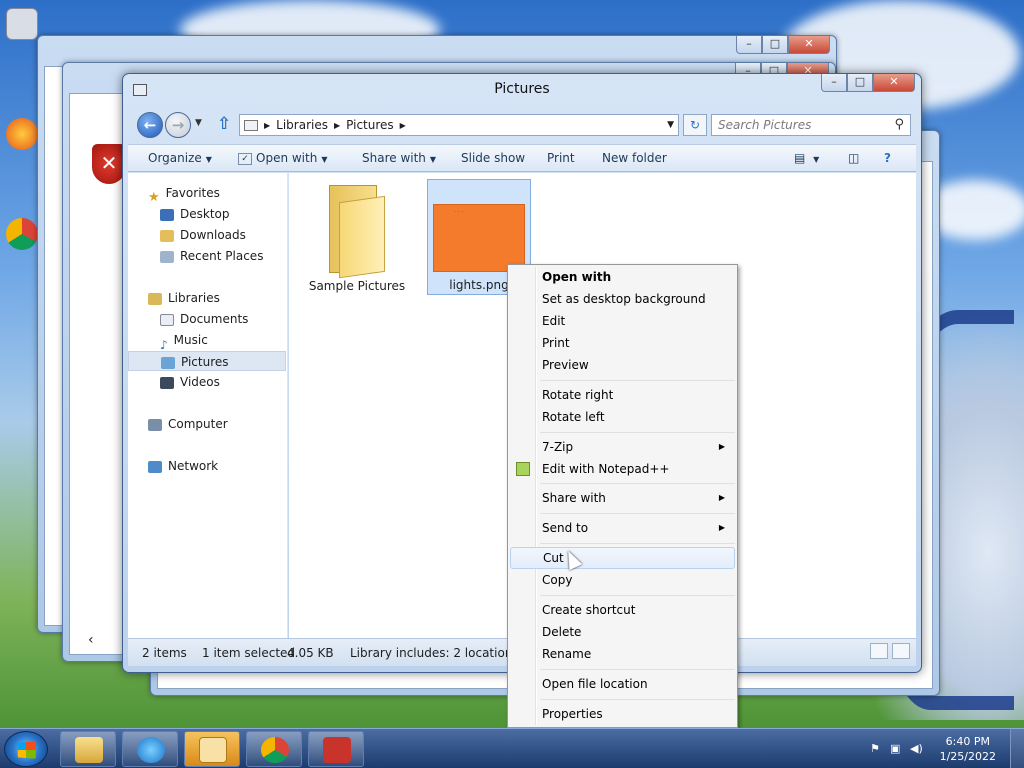  I want to click on up-icon: ⇧, so click(224, 124).